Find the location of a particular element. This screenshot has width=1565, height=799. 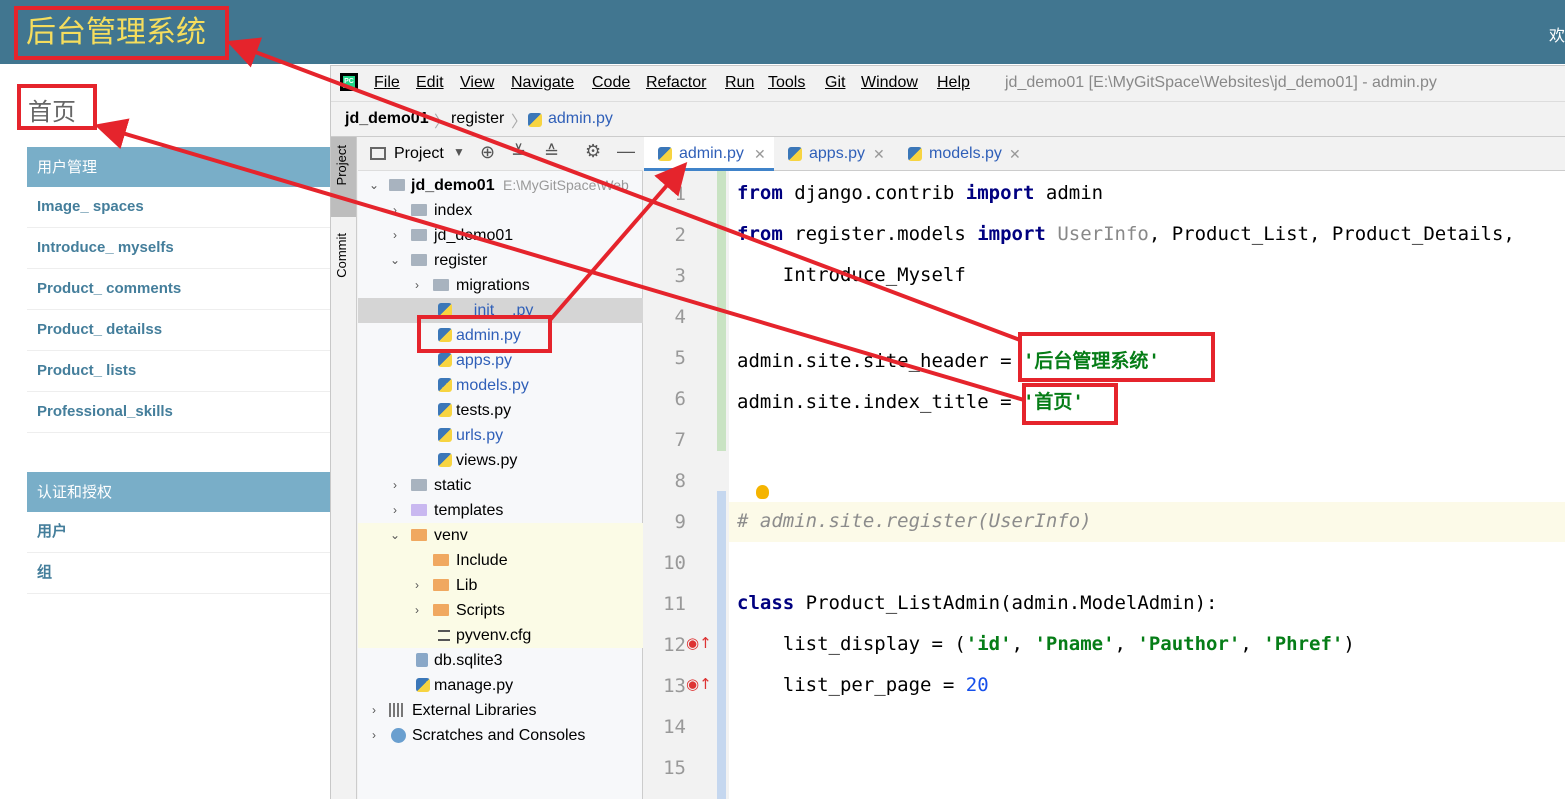

tool-tab-project: Project is located at coordinates (341, 165).